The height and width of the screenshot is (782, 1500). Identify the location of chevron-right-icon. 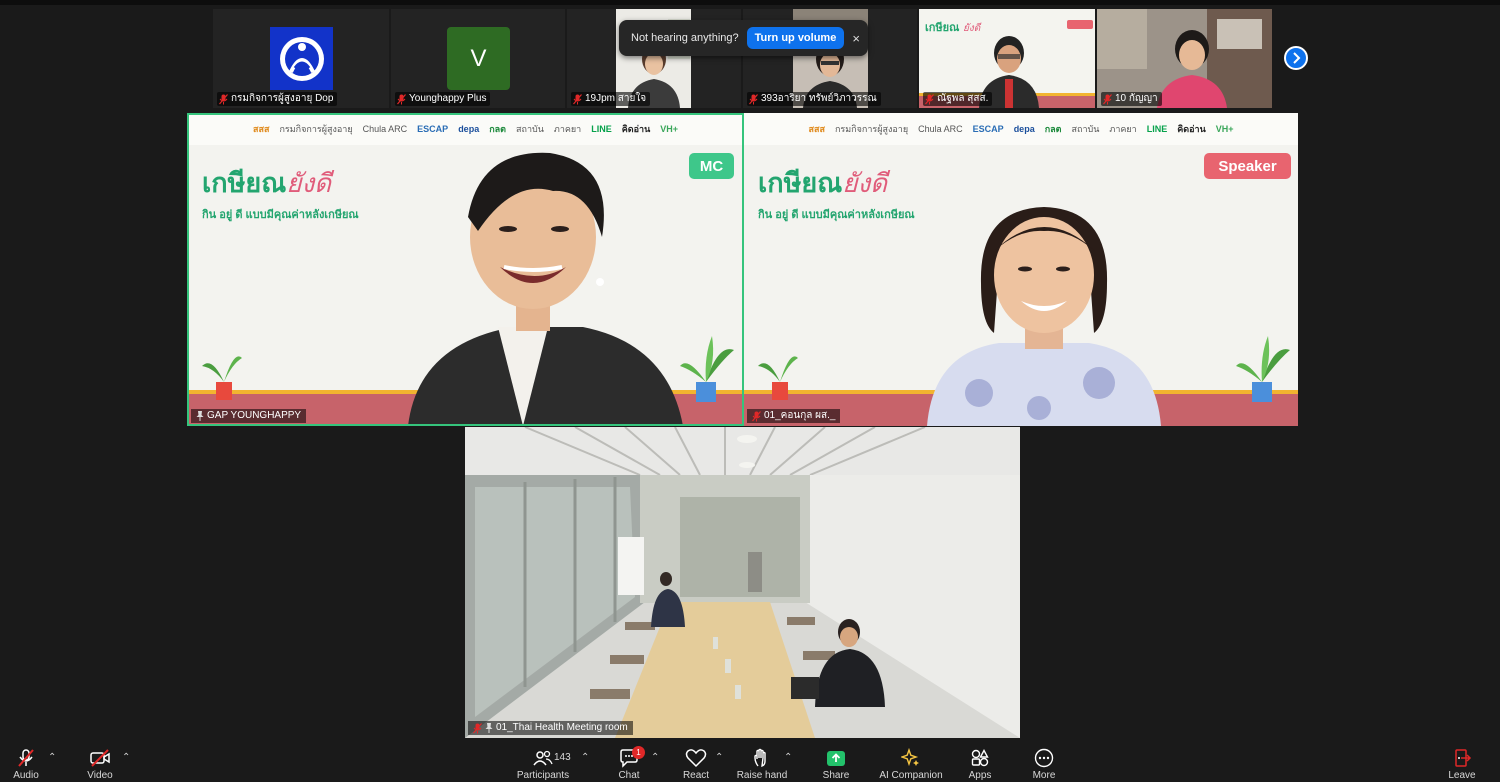
(1297, 58).